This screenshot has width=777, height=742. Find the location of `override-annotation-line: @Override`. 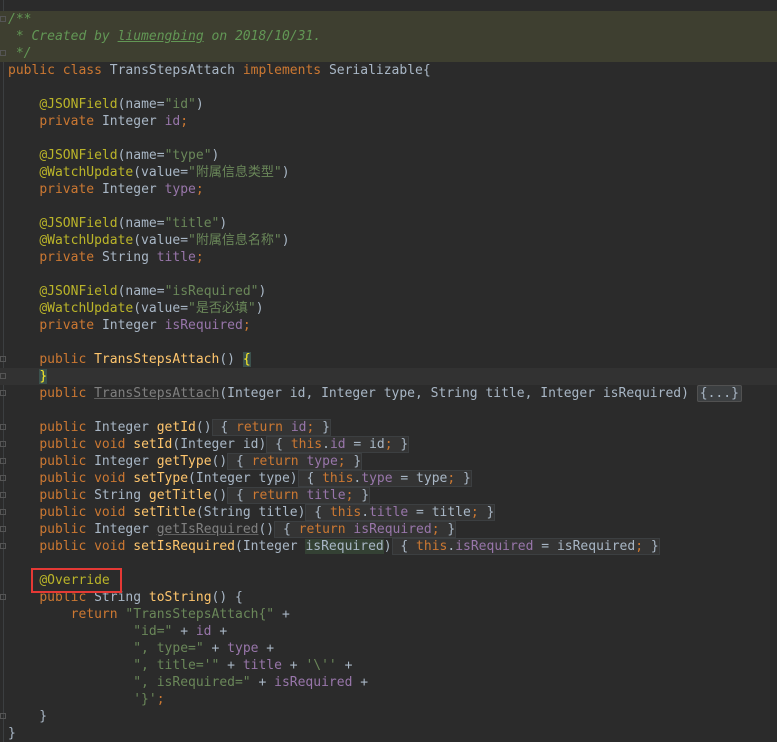

override-annotation-line: @Override is located at coordinates (388, 580).